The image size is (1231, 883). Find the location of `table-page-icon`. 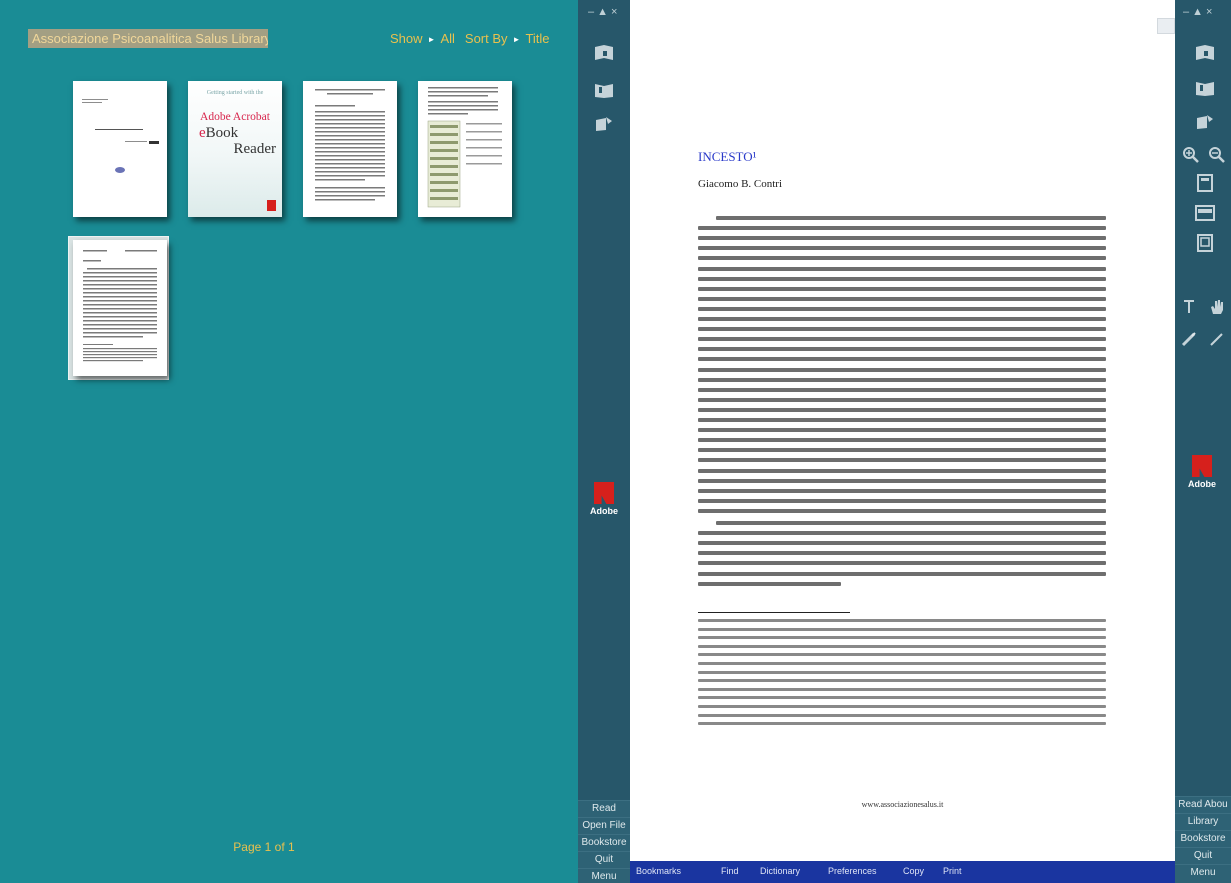

table-page-icon is located at coordinates (464, 147).